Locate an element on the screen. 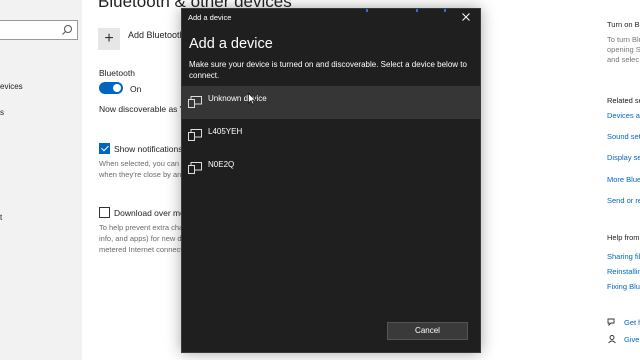 The width and height of the screenshot is (640, 360). close-icon is located at coordinates (466, 17).